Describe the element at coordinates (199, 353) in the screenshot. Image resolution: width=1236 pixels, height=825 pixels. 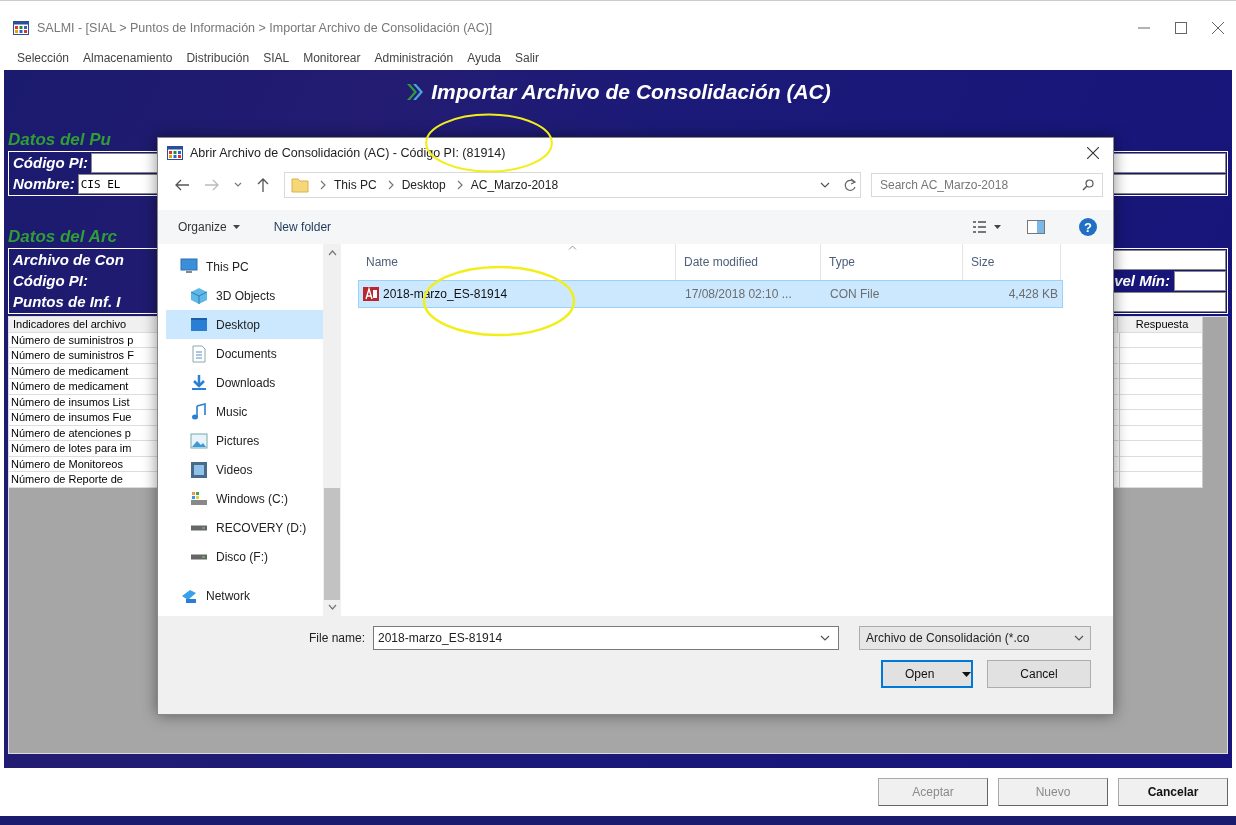
I see `document-icon` at that location.